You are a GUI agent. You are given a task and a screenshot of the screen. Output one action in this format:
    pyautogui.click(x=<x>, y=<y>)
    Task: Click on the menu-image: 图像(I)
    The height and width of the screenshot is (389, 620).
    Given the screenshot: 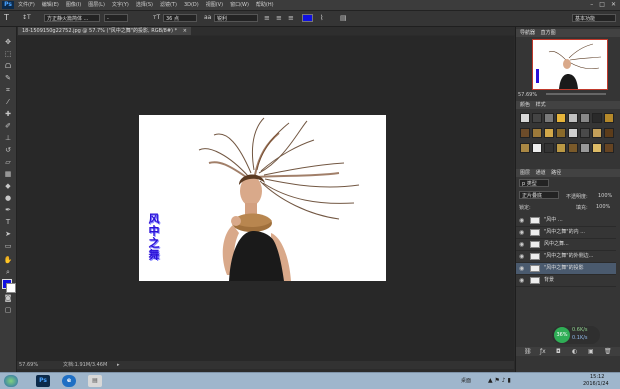 What is the action you would take?
    pyautogui.click(x=73, y=5)
    